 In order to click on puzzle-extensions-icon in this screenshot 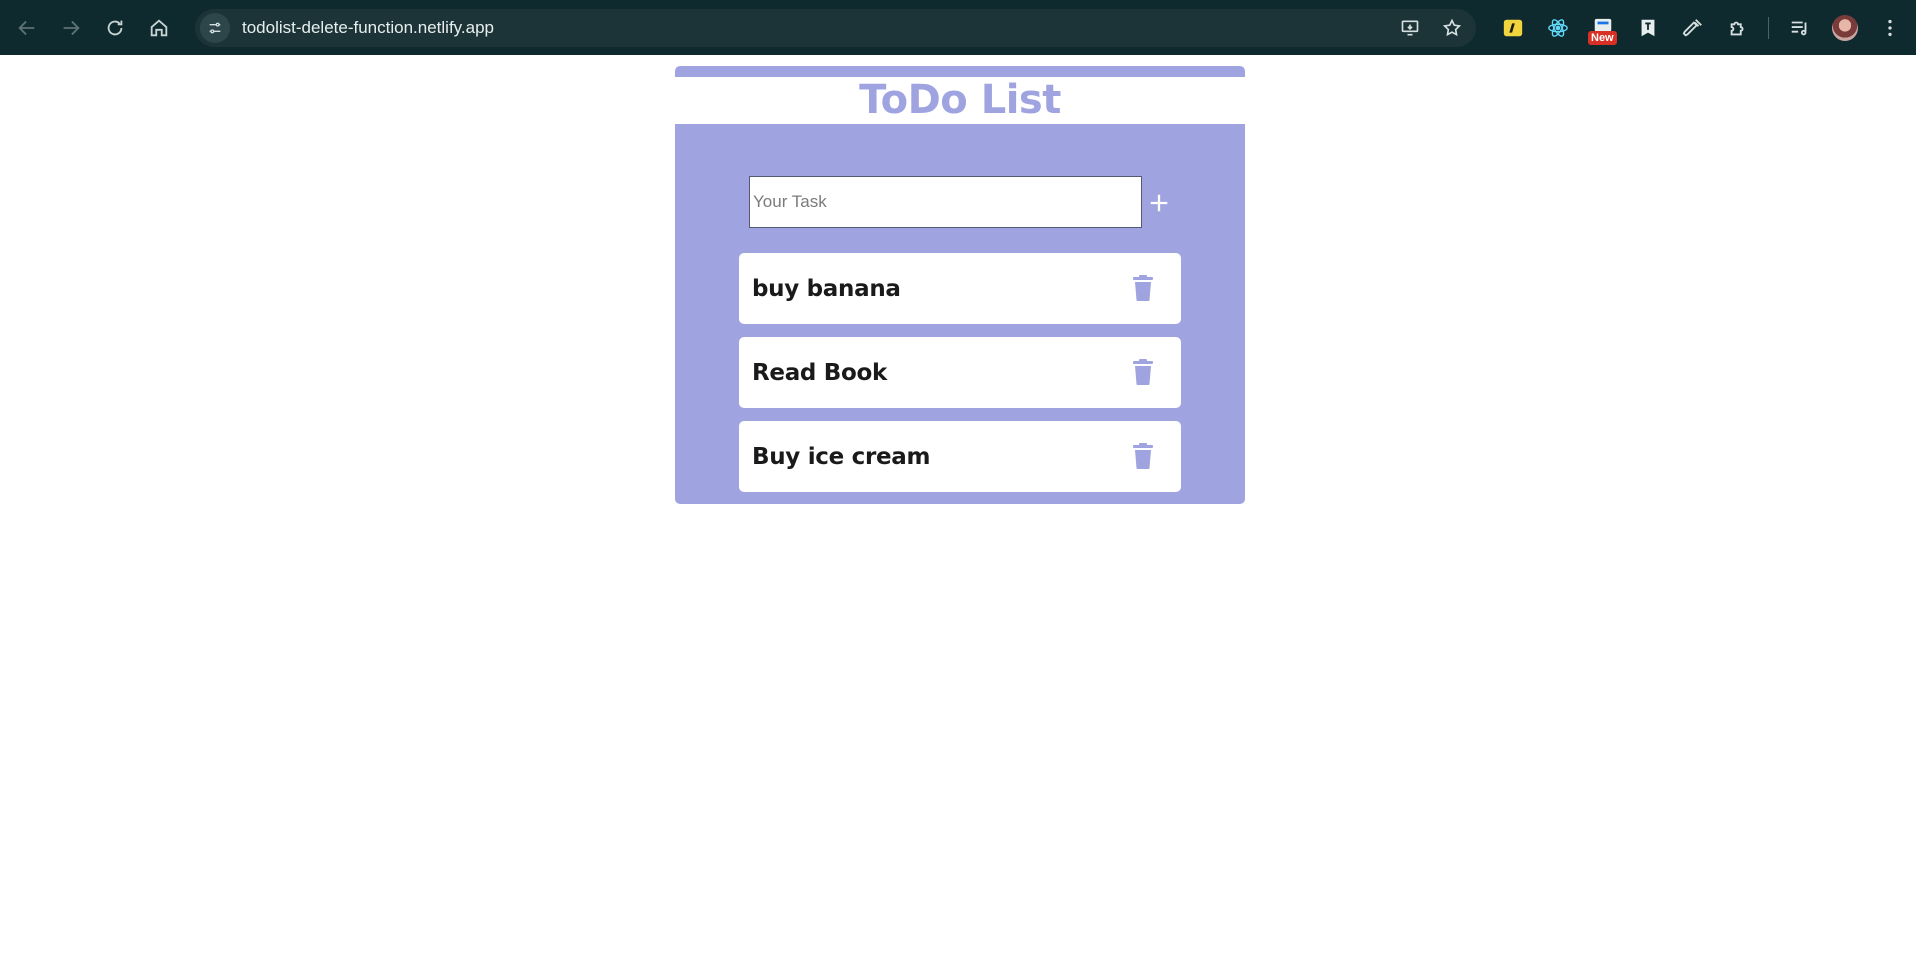, I will do `click(1736, 28)`.